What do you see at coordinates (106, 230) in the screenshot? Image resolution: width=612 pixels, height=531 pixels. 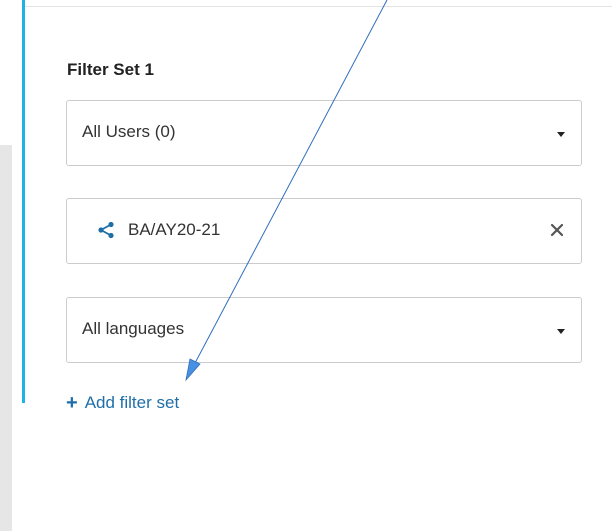 I see `share-icon` at bounding box center [106, 230].